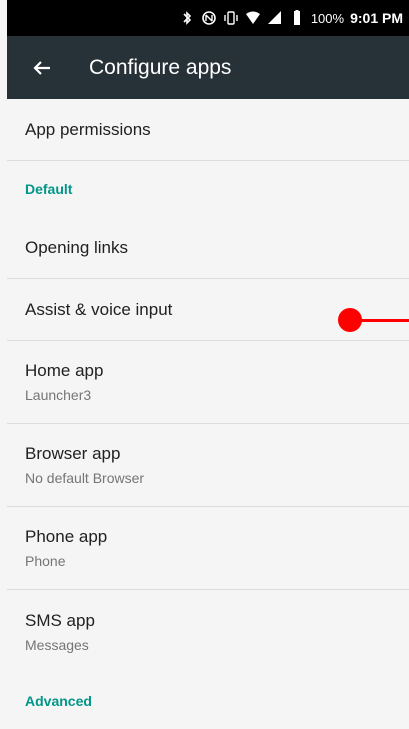  I want to click on list-item-home-app: Home app Launcher3, so click(208, 382).